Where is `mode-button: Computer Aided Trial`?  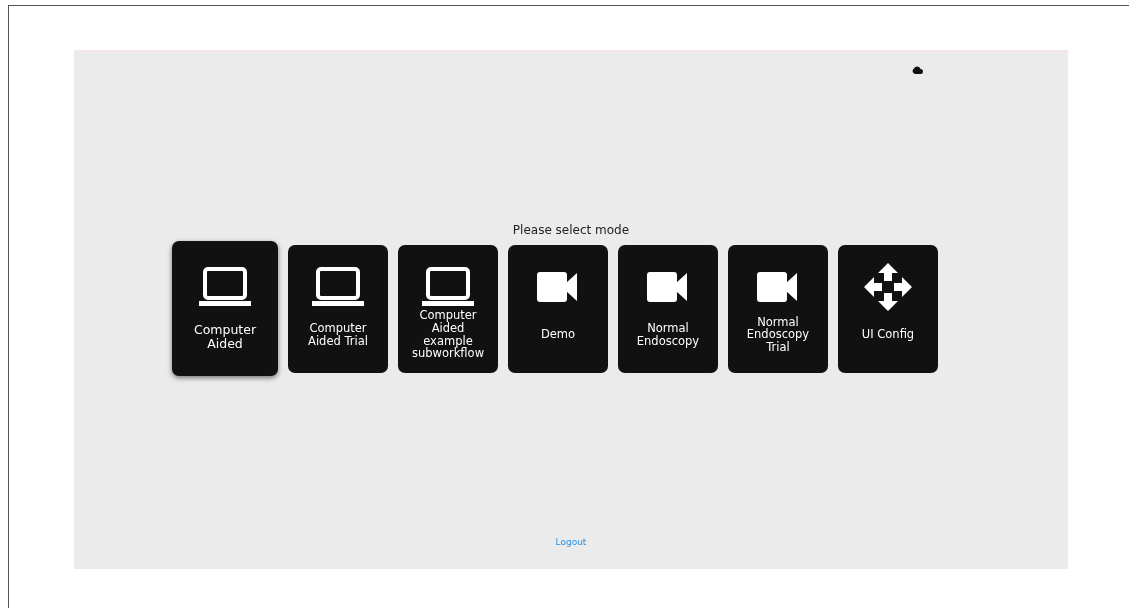 mode-button: Computer Aided Trial is located at coordinates (338, 308).